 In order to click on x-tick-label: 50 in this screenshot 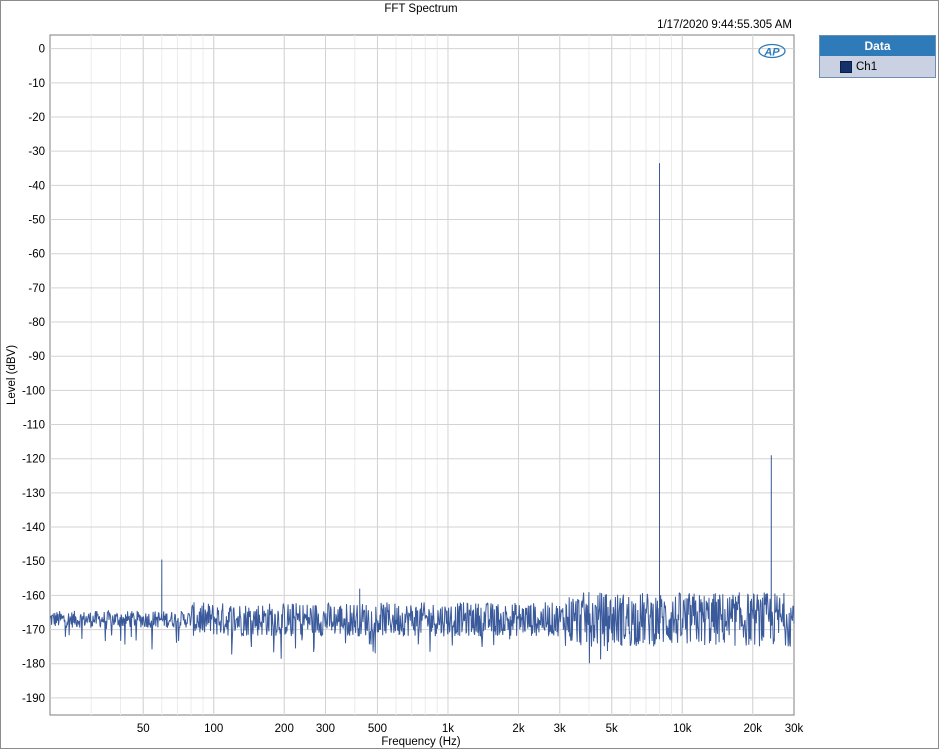, I will do `click(143, 729)`.